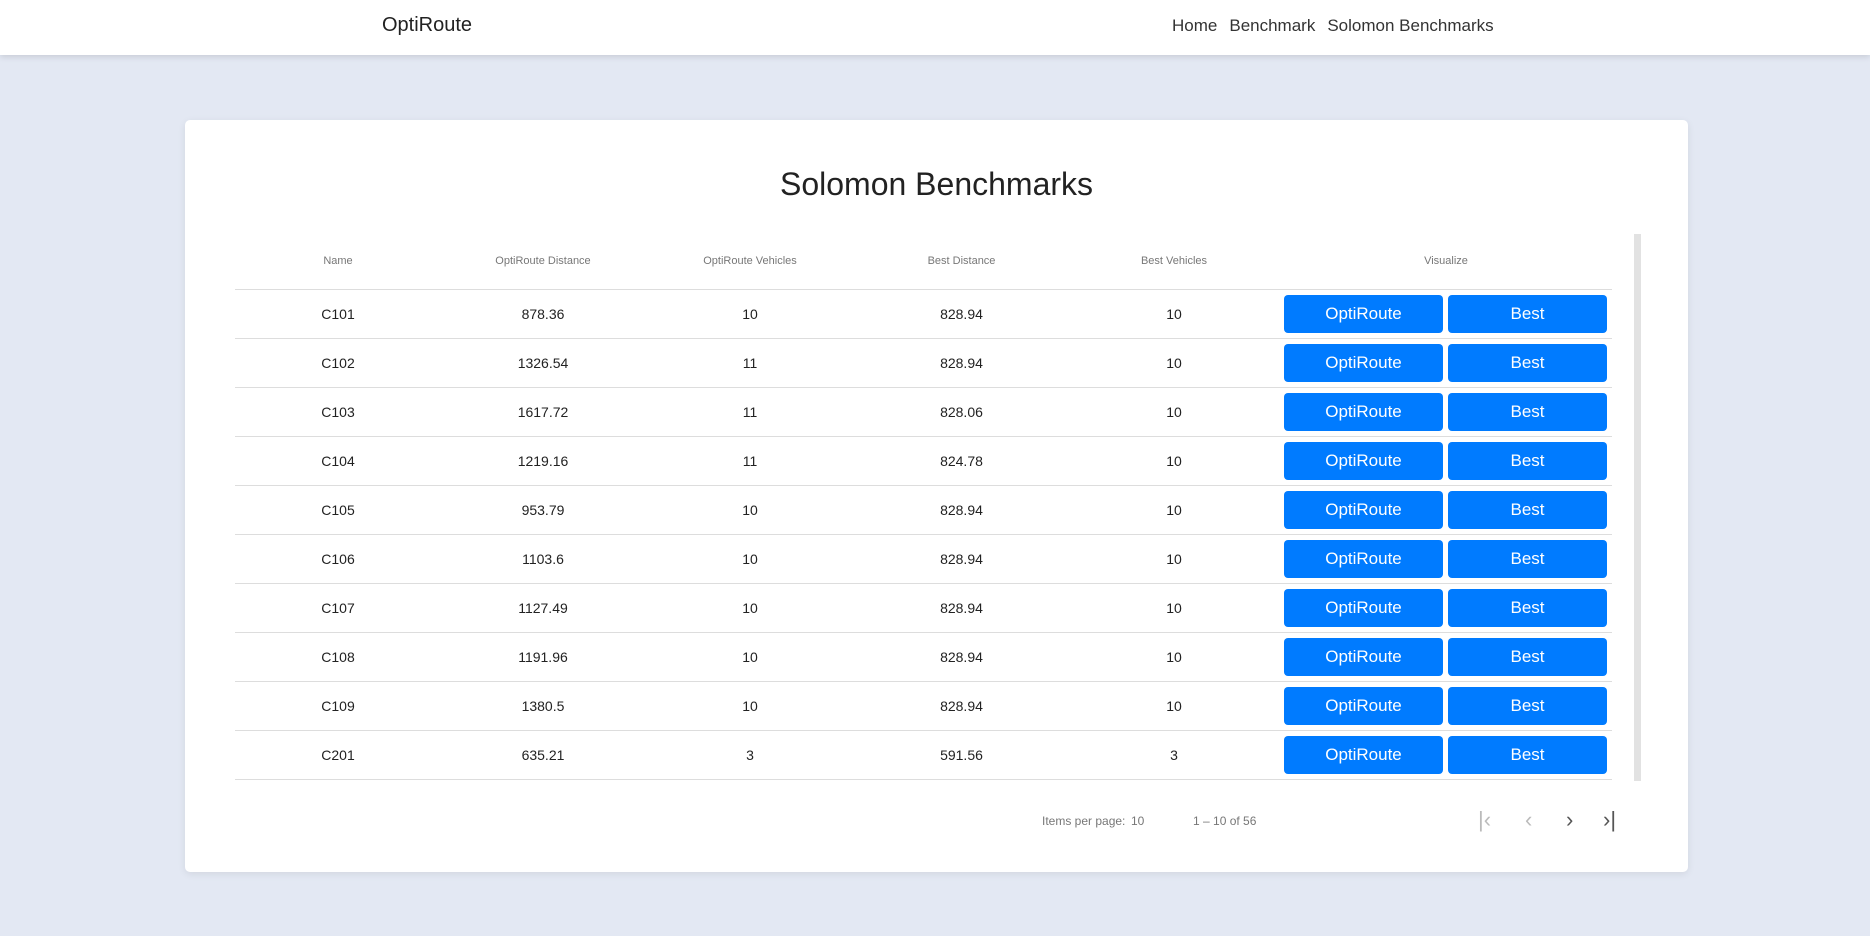  What do you see at coordinates (1637, 507) in the screenshot?
I see `vertical-scrollbar` at bounding box center [1637, 507].